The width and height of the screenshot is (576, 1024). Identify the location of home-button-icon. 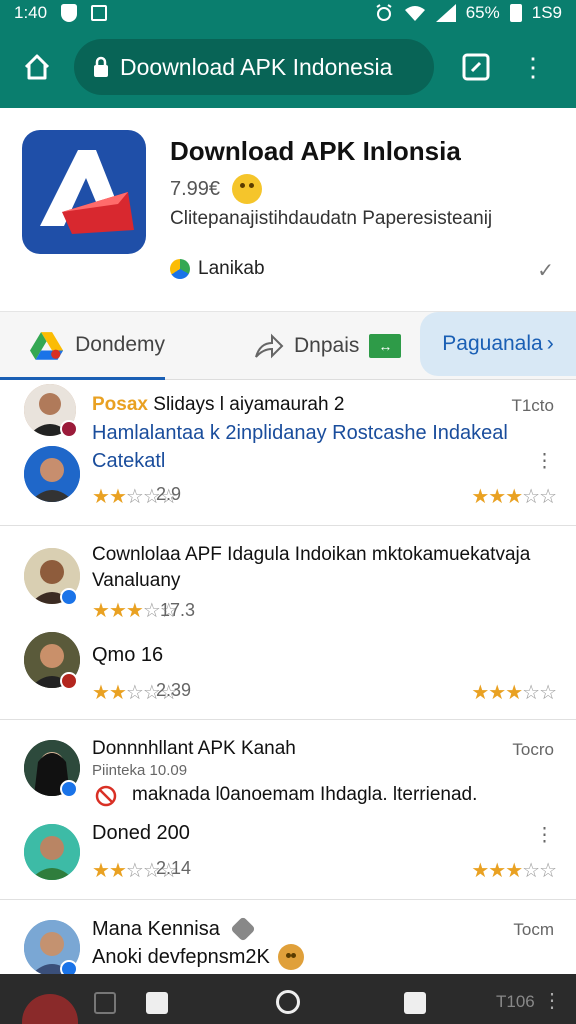
(288, 1002).